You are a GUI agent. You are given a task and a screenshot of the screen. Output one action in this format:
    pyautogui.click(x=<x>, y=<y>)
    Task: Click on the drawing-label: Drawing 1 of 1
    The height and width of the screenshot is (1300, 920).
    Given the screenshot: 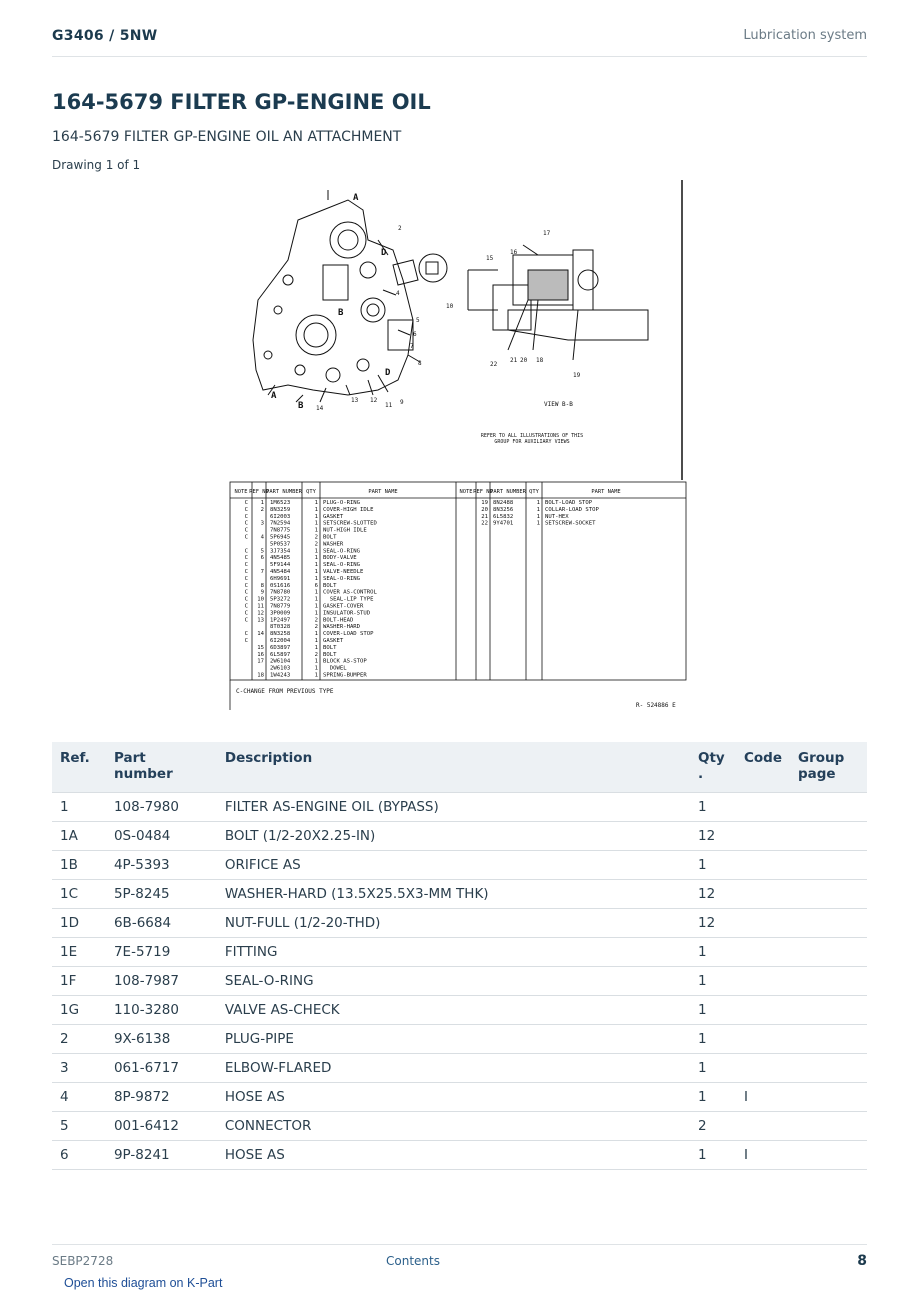 What is the action you would take?
    pyautogui.click(x=96, y=165)
    